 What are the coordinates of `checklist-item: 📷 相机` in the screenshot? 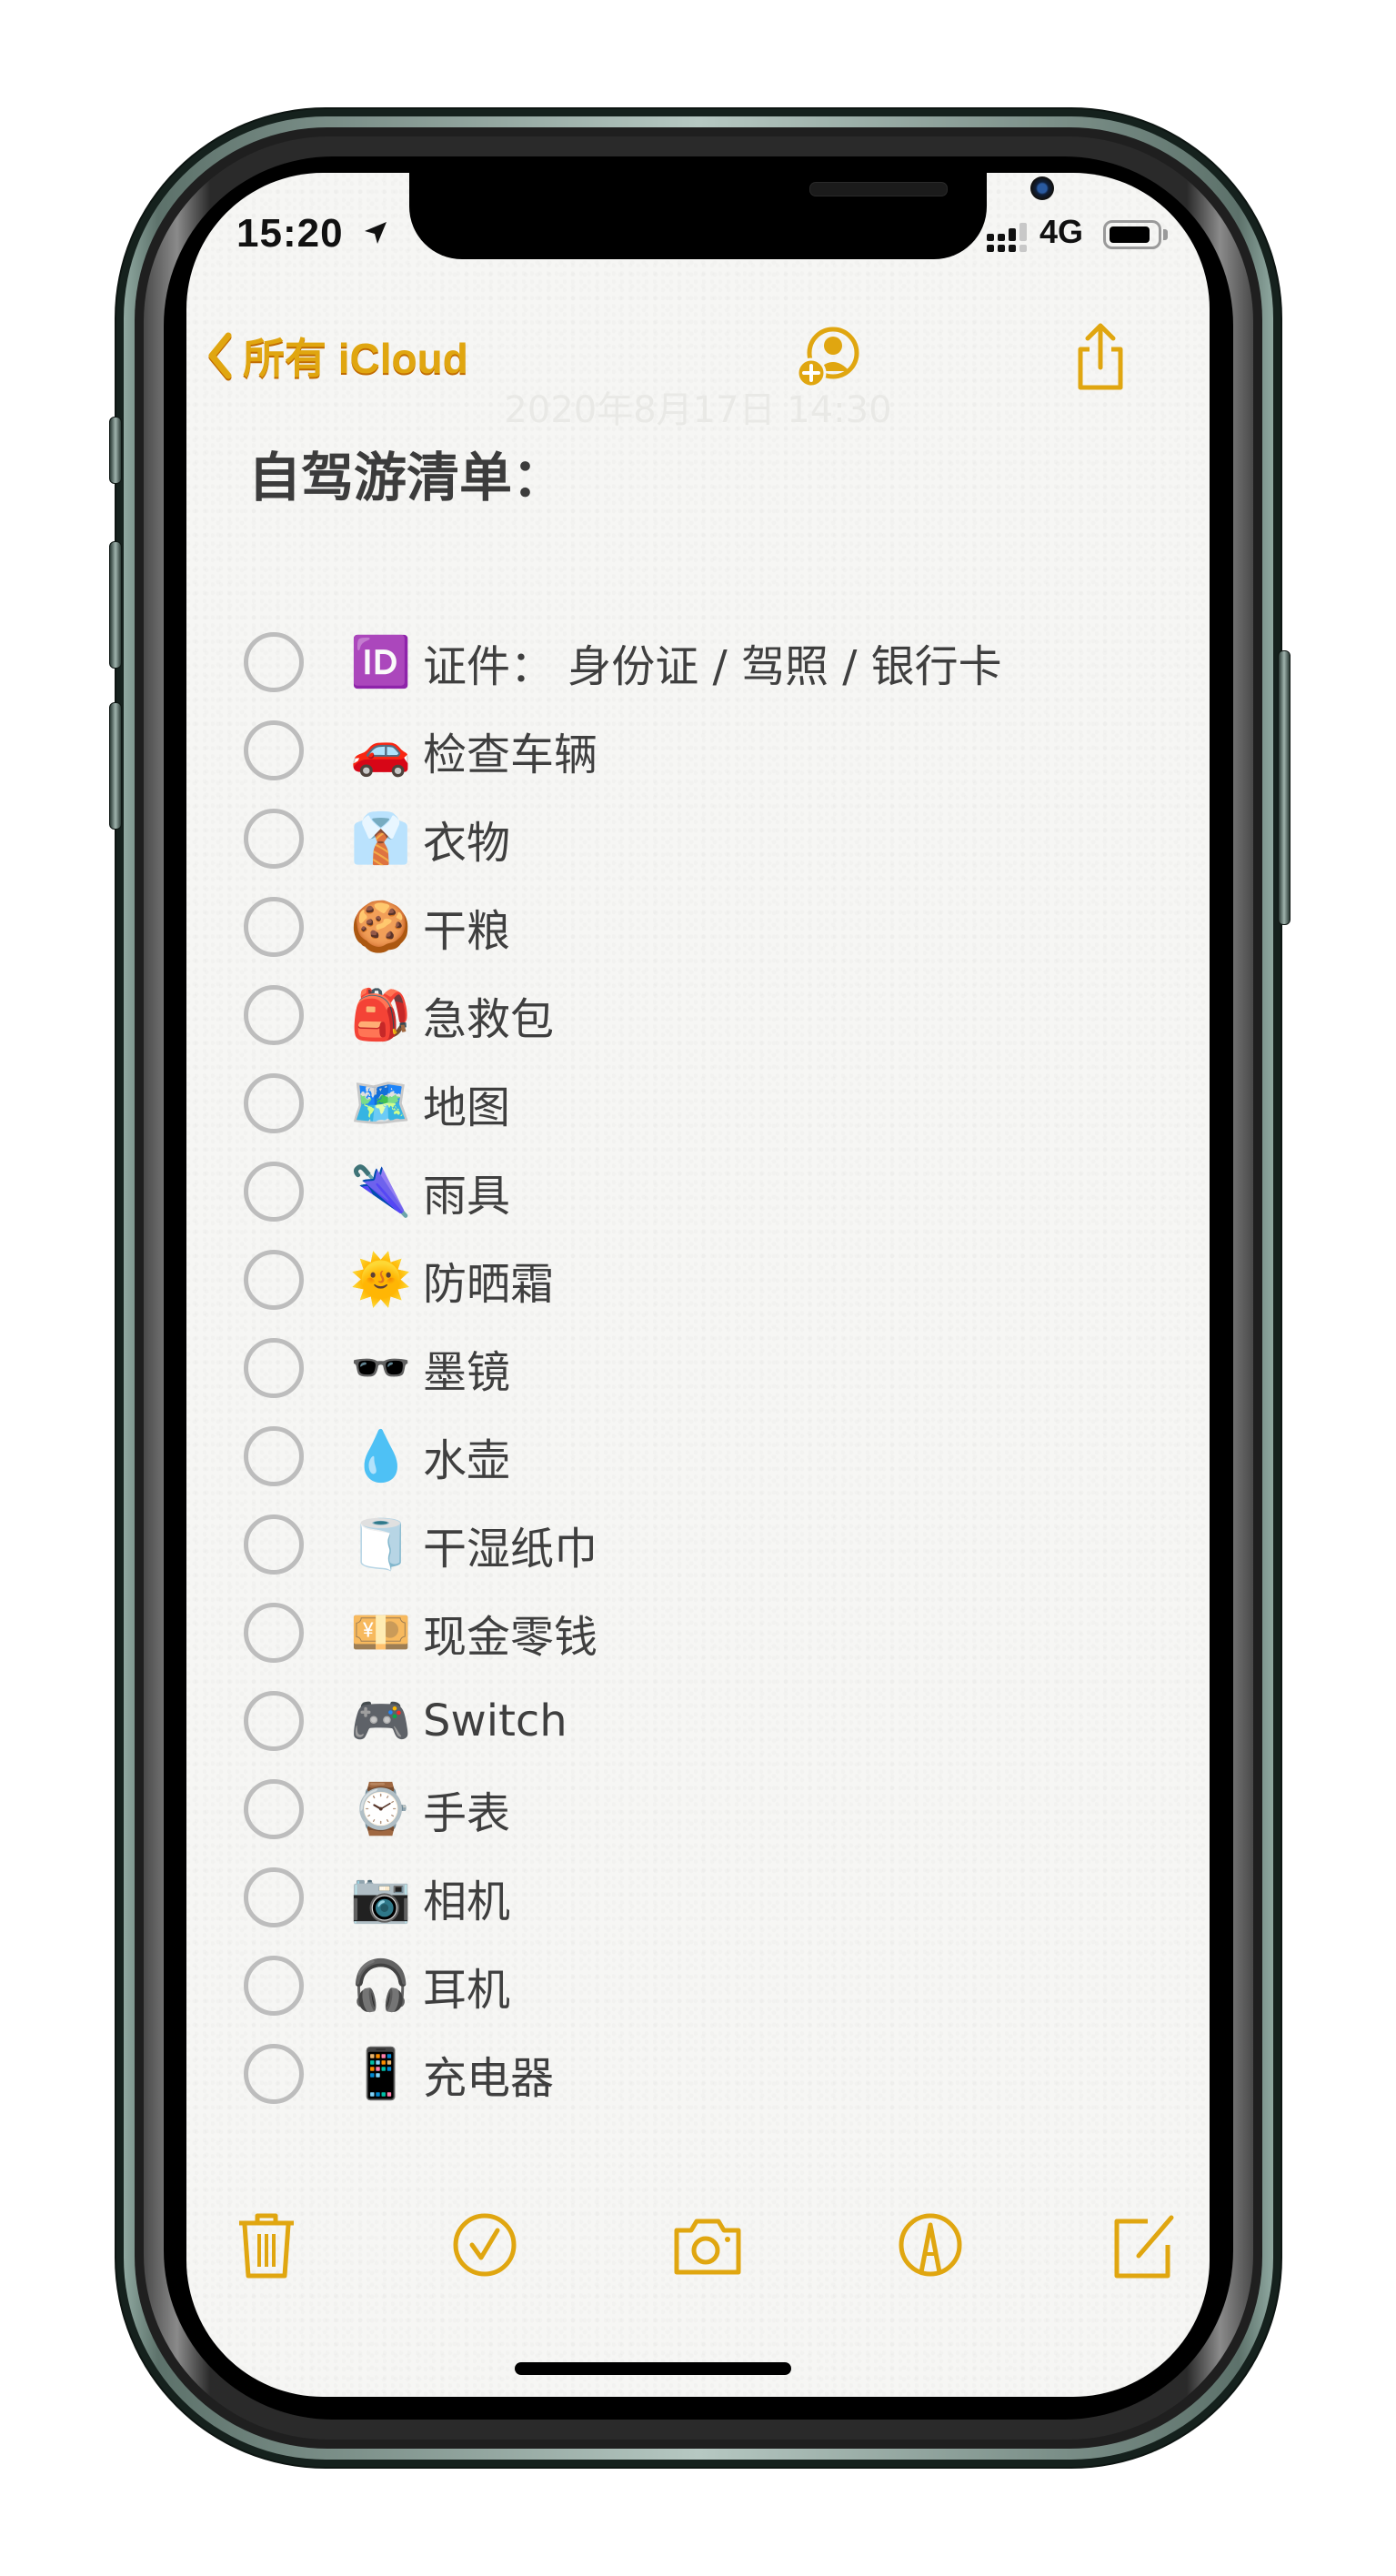 It's located at (698, 1897).